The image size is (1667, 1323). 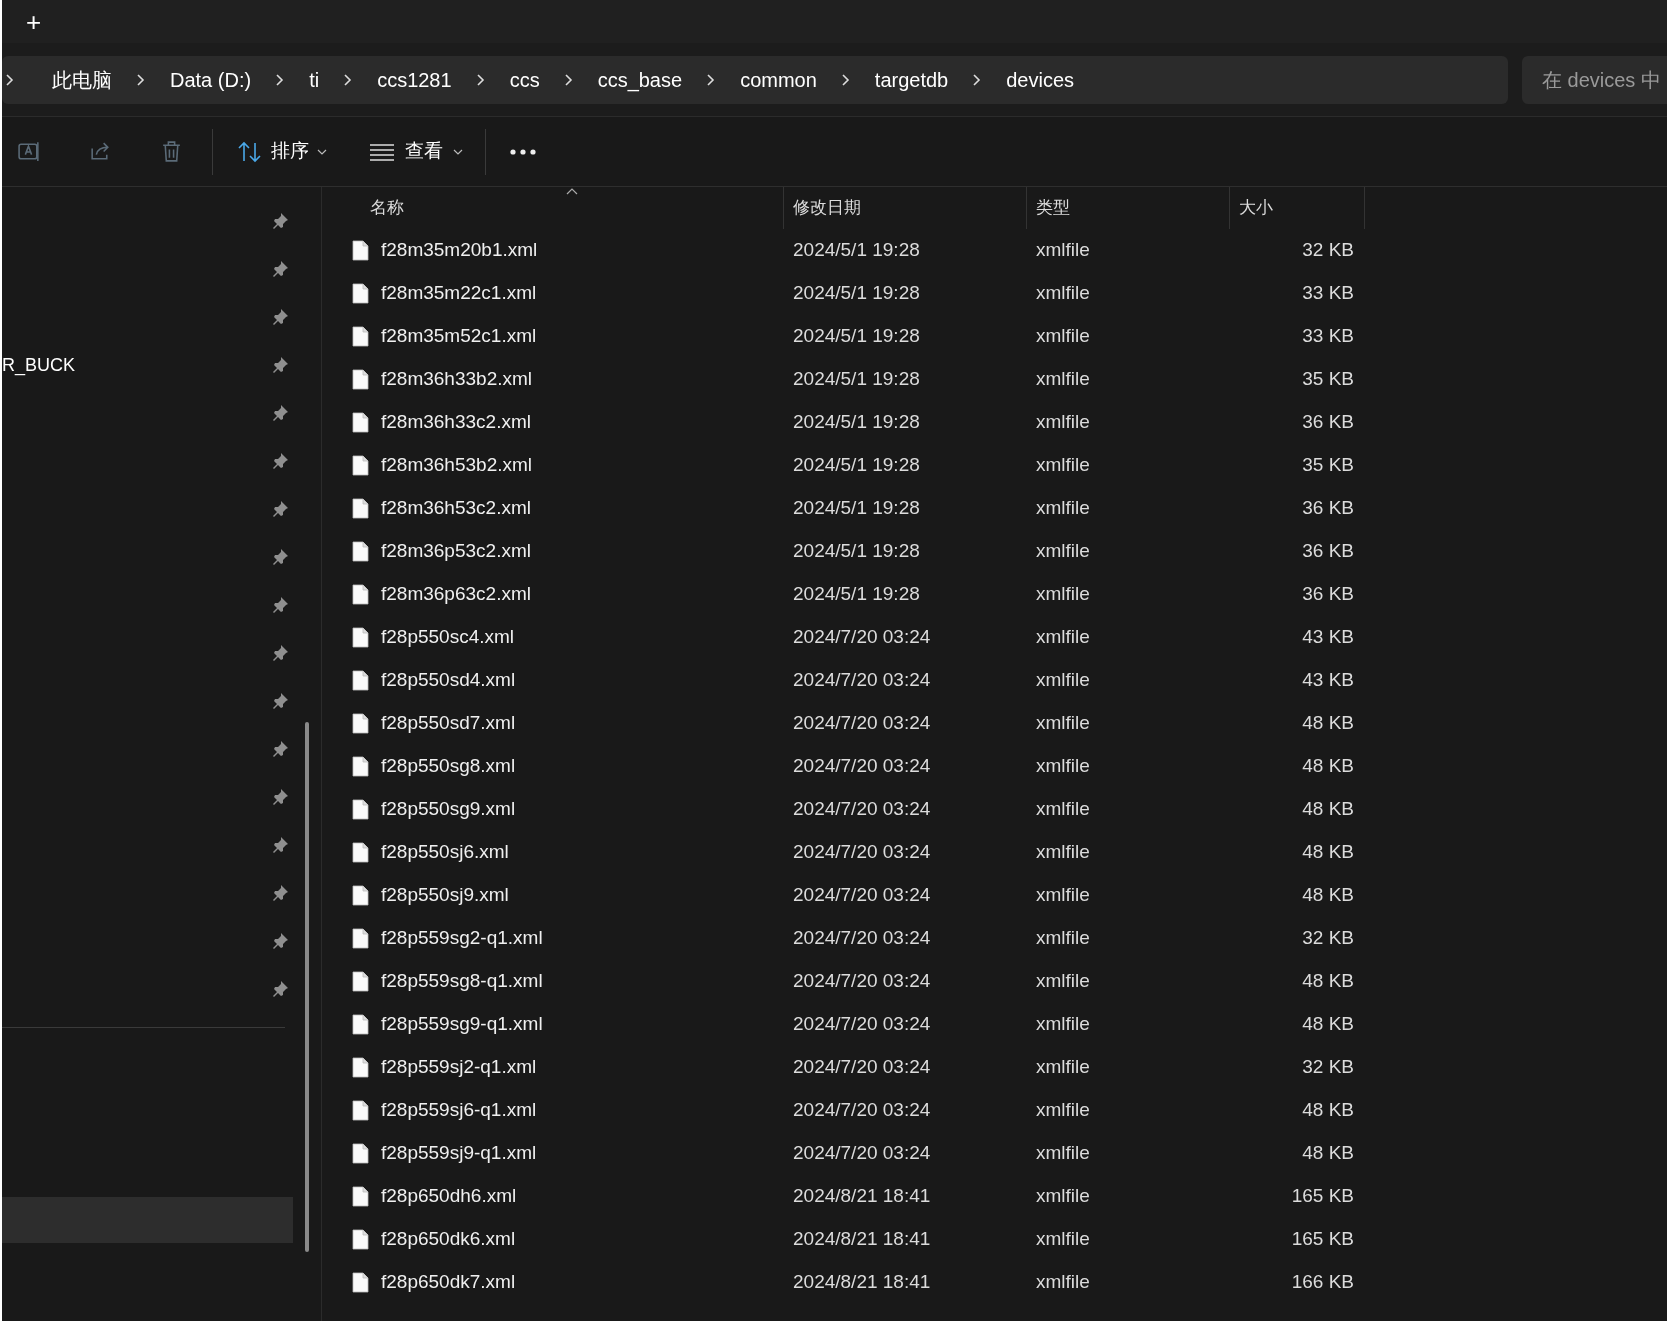 I want to click on sidebar-item: R_BUCK, so click(x=39, y=365).